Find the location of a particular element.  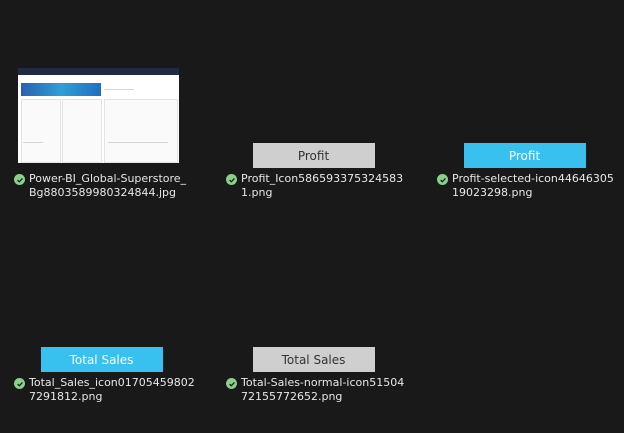

file-name-line1: Total_Sales_icon01705459802 is located at coordinates (112, 382).